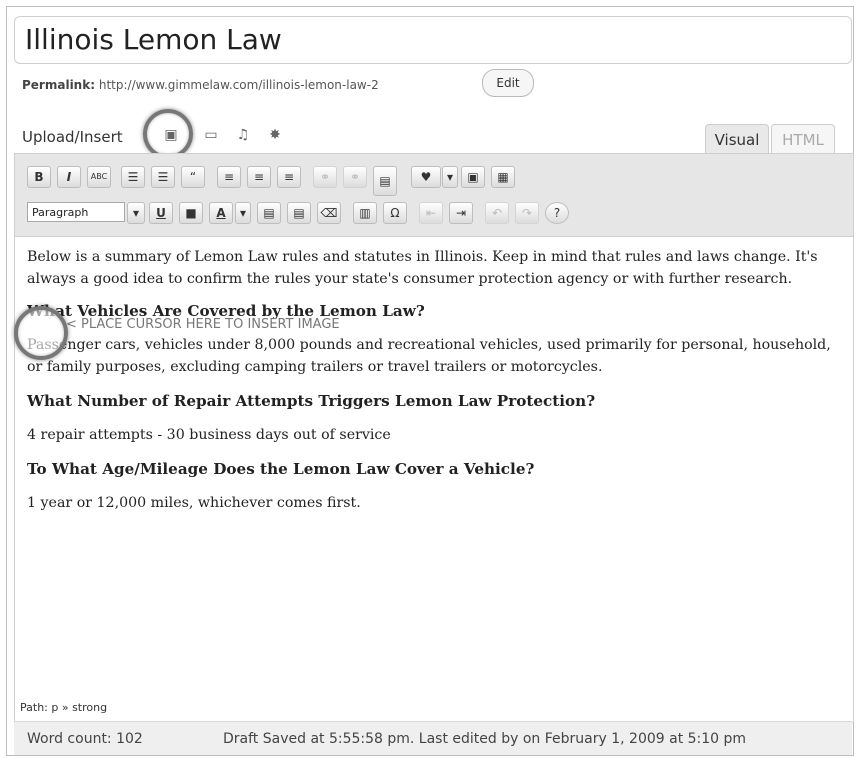  I want to click on kitchen-sink-button: ▦, so click(503, 177).